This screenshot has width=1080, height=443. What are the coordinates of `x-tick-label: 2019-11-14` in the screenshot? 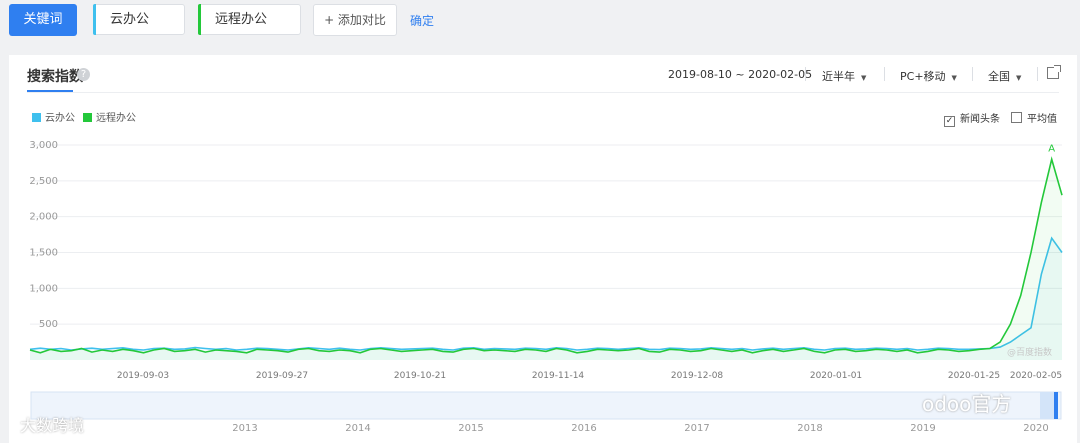 It's located at (558, 376).